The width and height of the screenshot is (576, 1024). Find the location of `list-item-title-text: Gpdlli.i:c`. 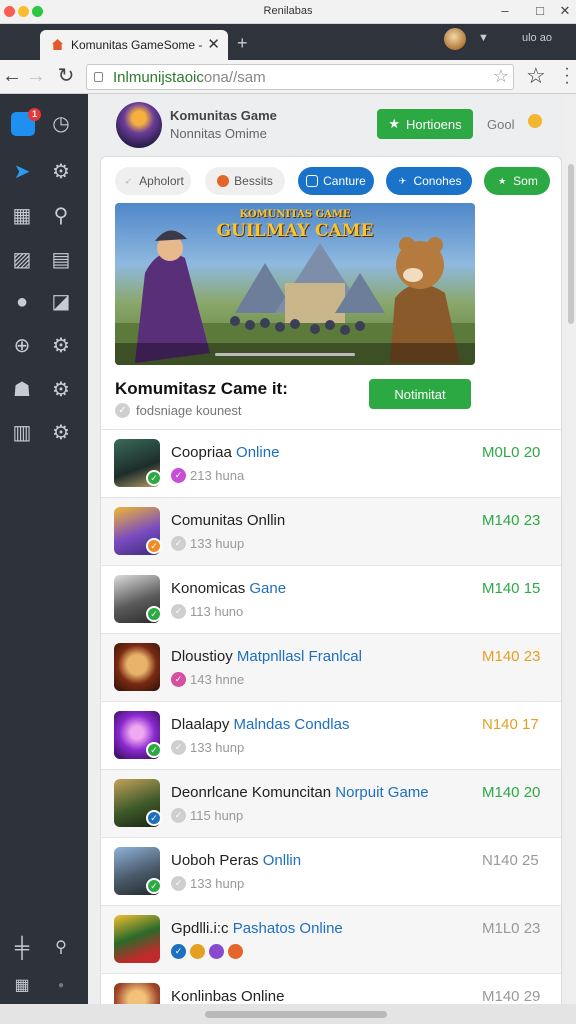

list-item-title-text: Gpdlli.i:c is located at coordinates (202, 928).